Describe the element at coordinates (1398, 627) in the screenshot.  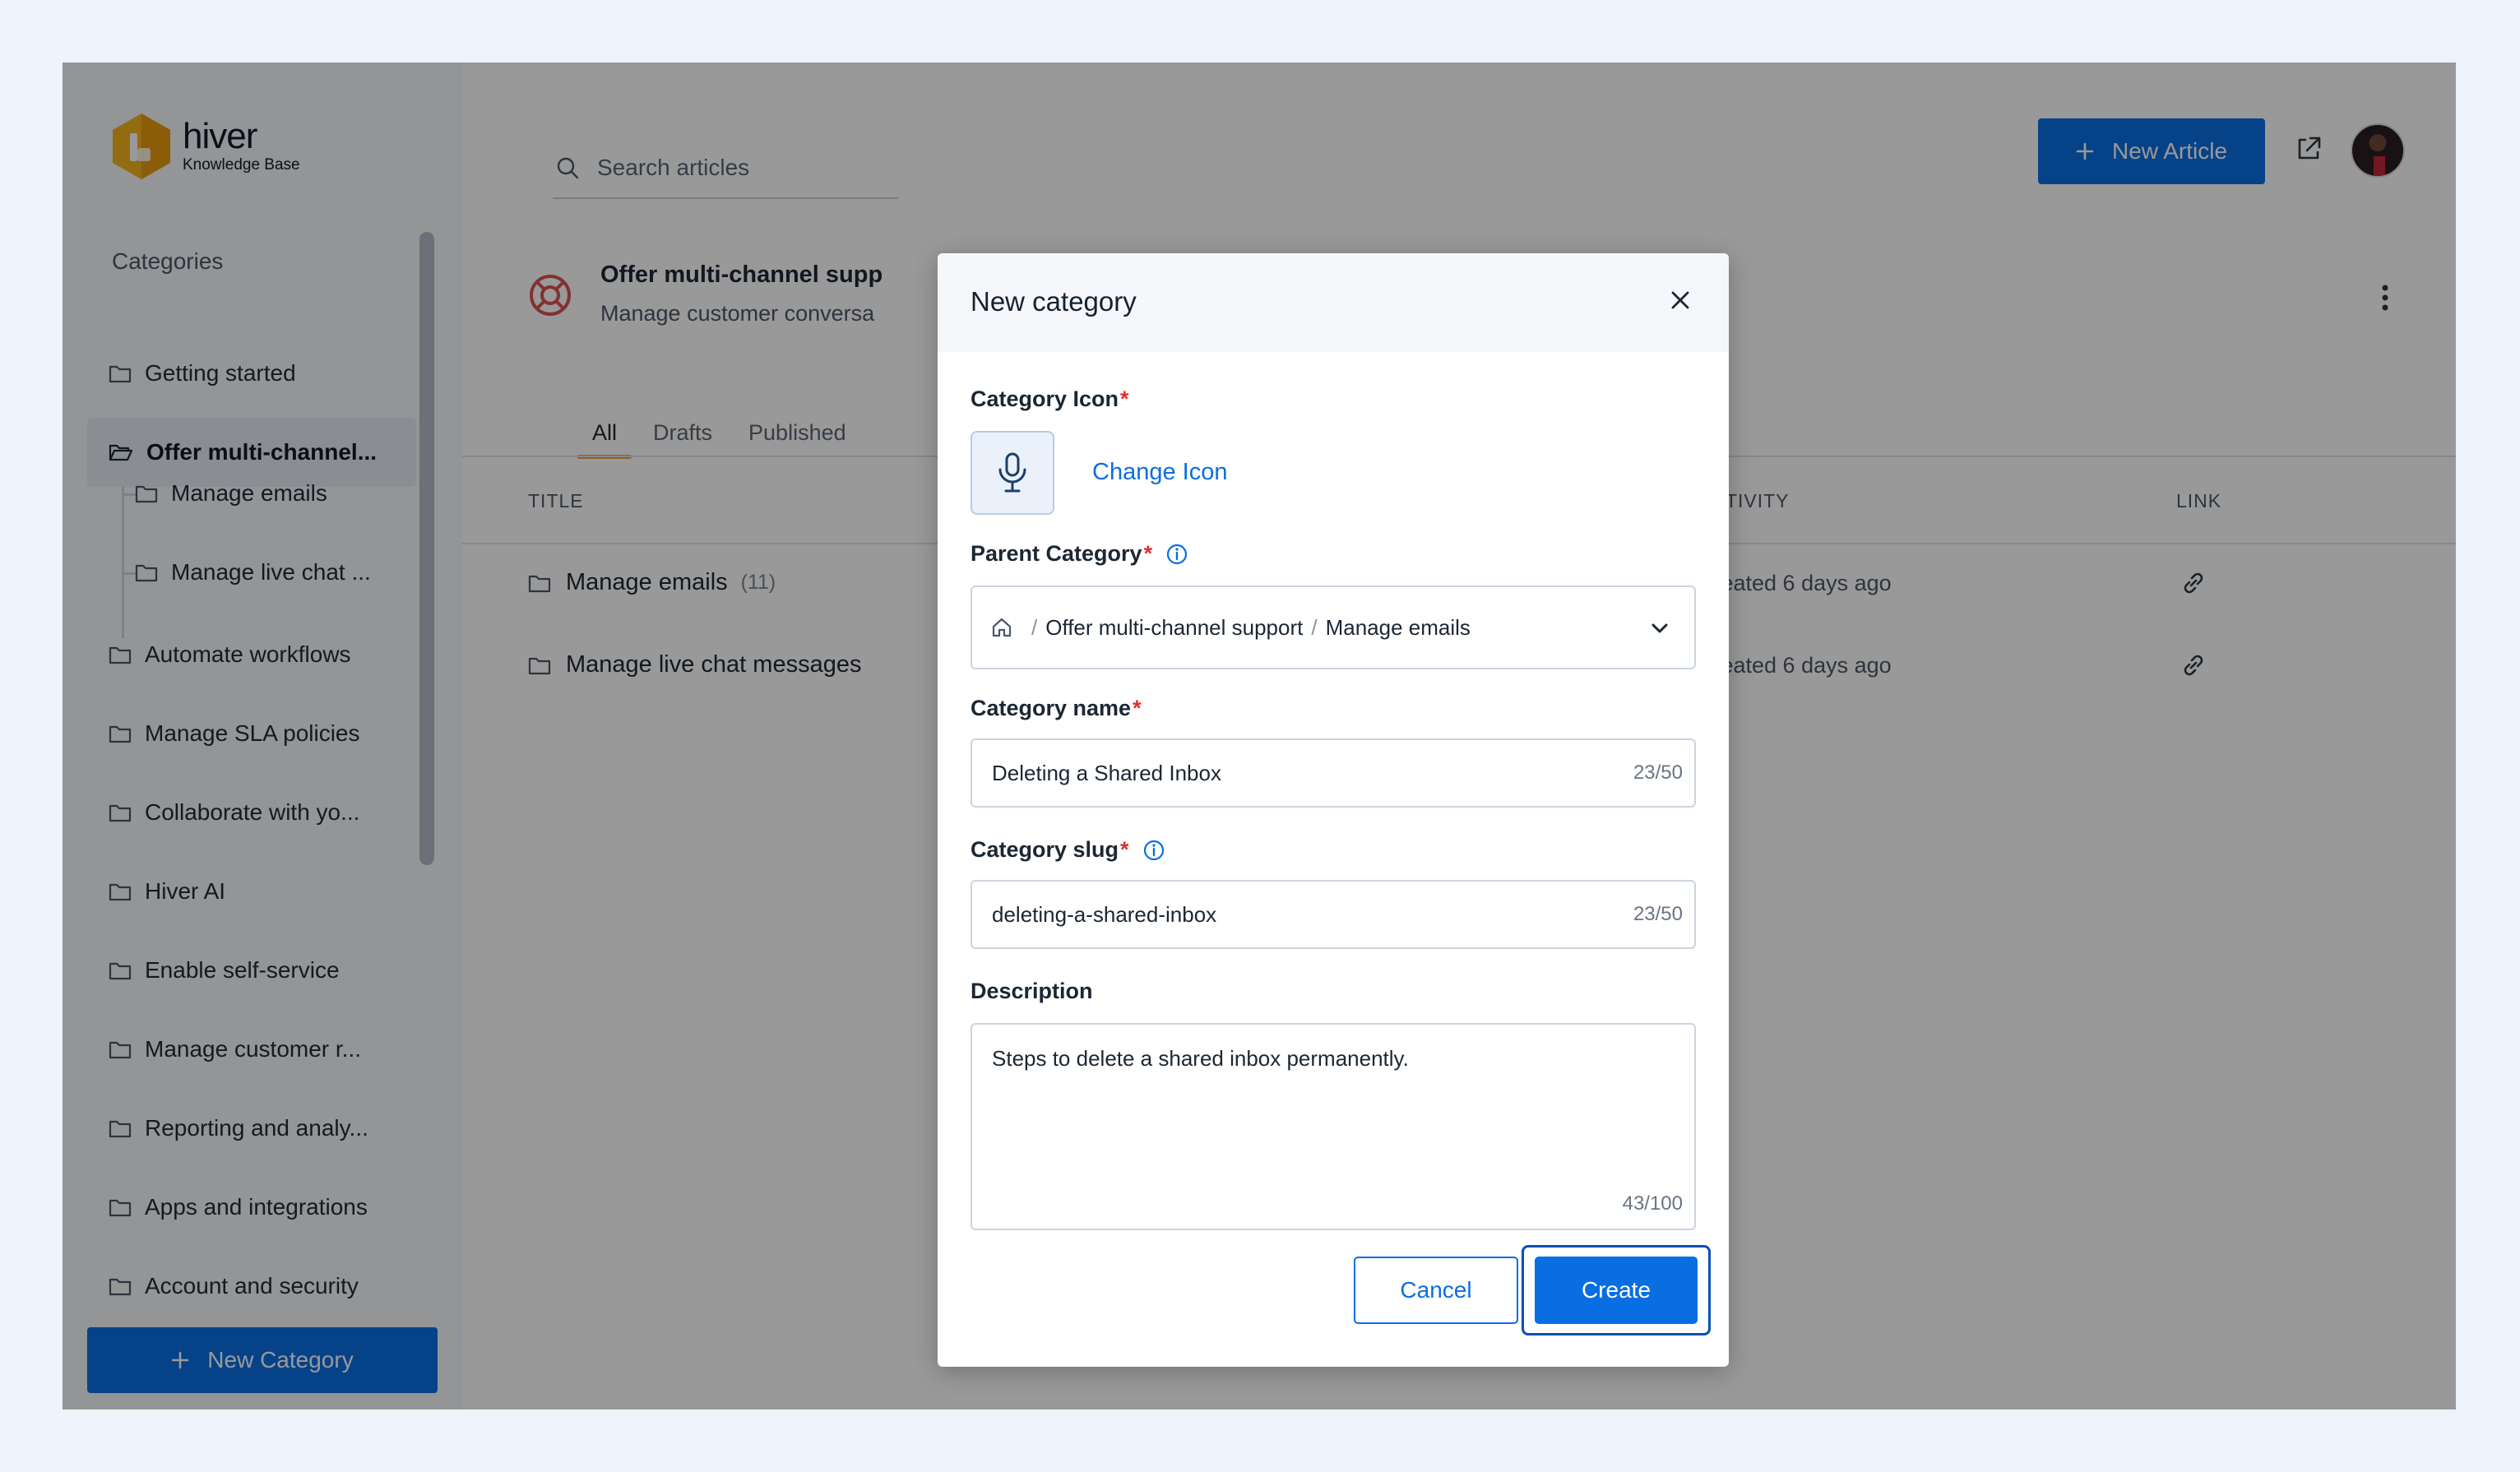
I see `parent-path-1: Manage emails` at that location.